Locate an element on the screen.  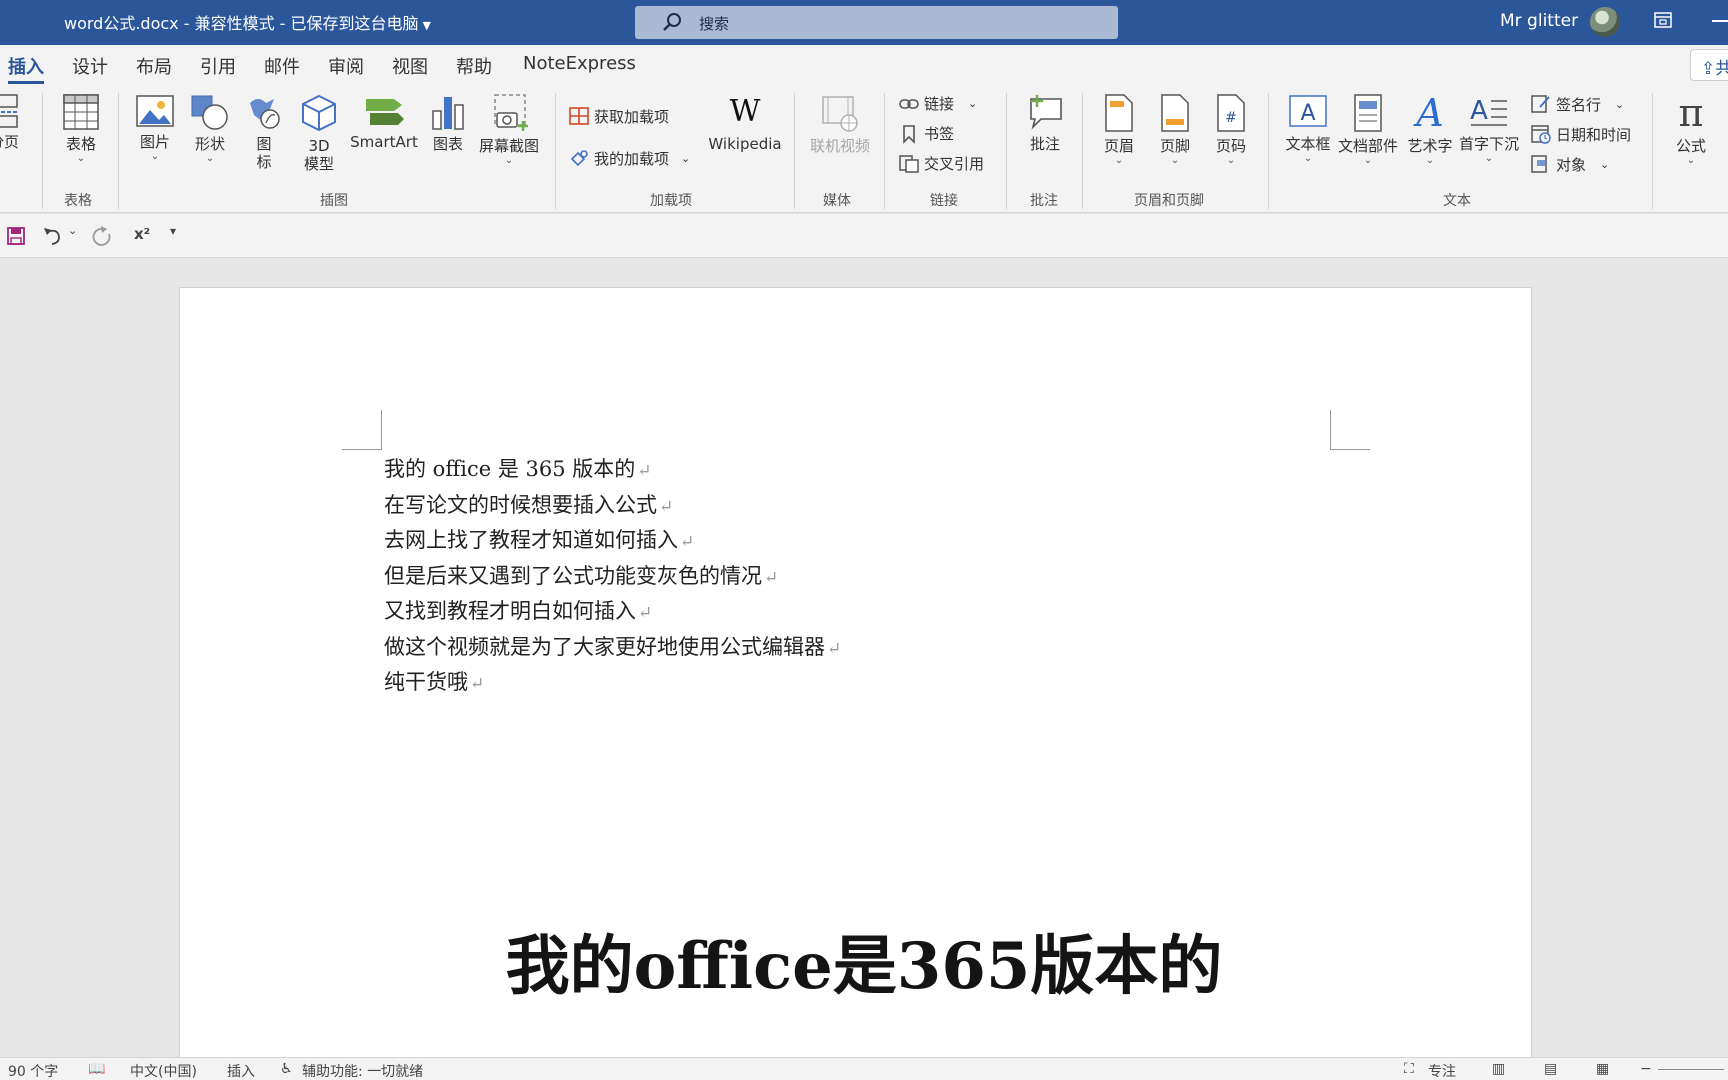
signature-line-button: 签名行 ⌄ is located at coordinates (1577, 104).